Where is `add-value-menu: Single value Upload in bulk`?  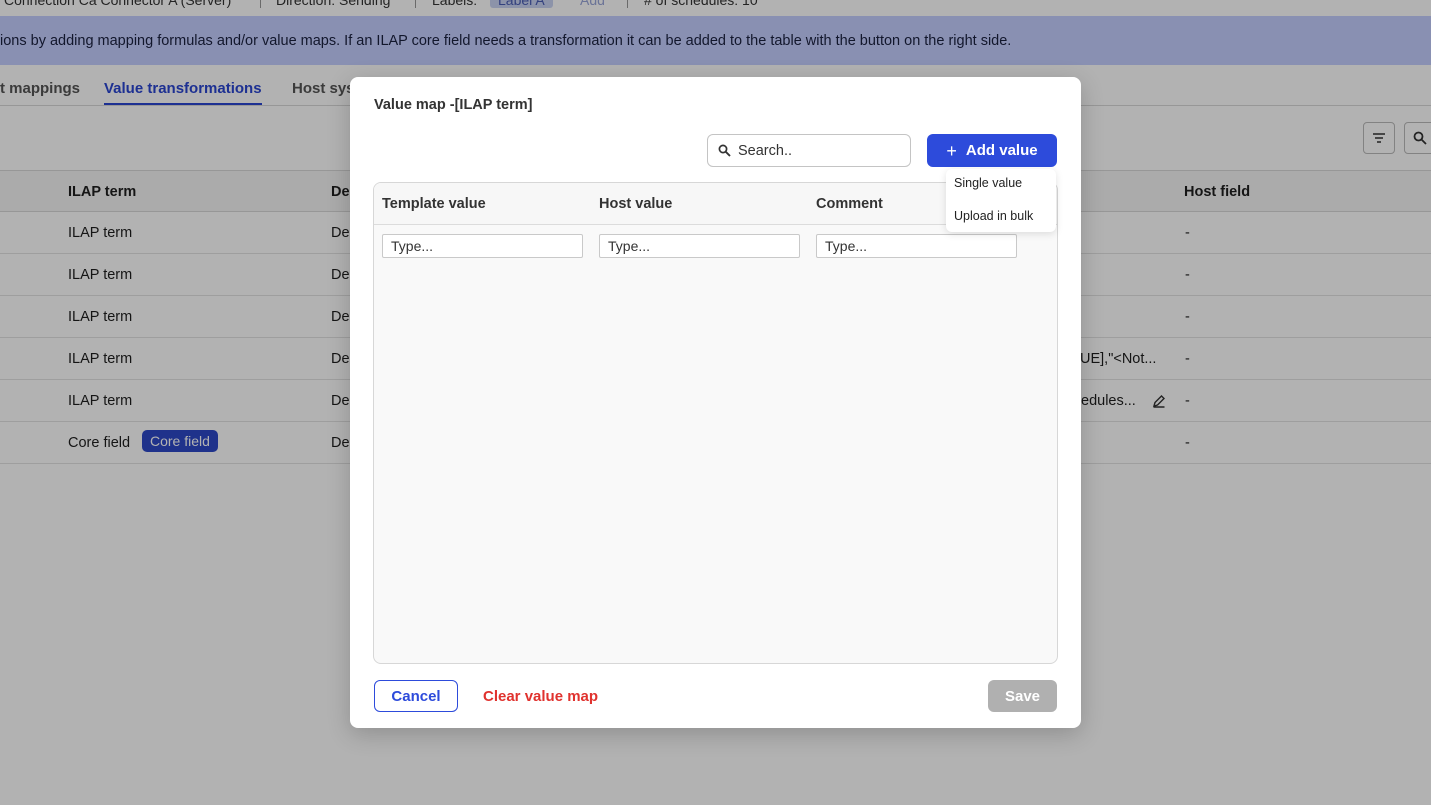
add-value-menu: Single value Upload in bulk is located at coordinates (1001, 200).